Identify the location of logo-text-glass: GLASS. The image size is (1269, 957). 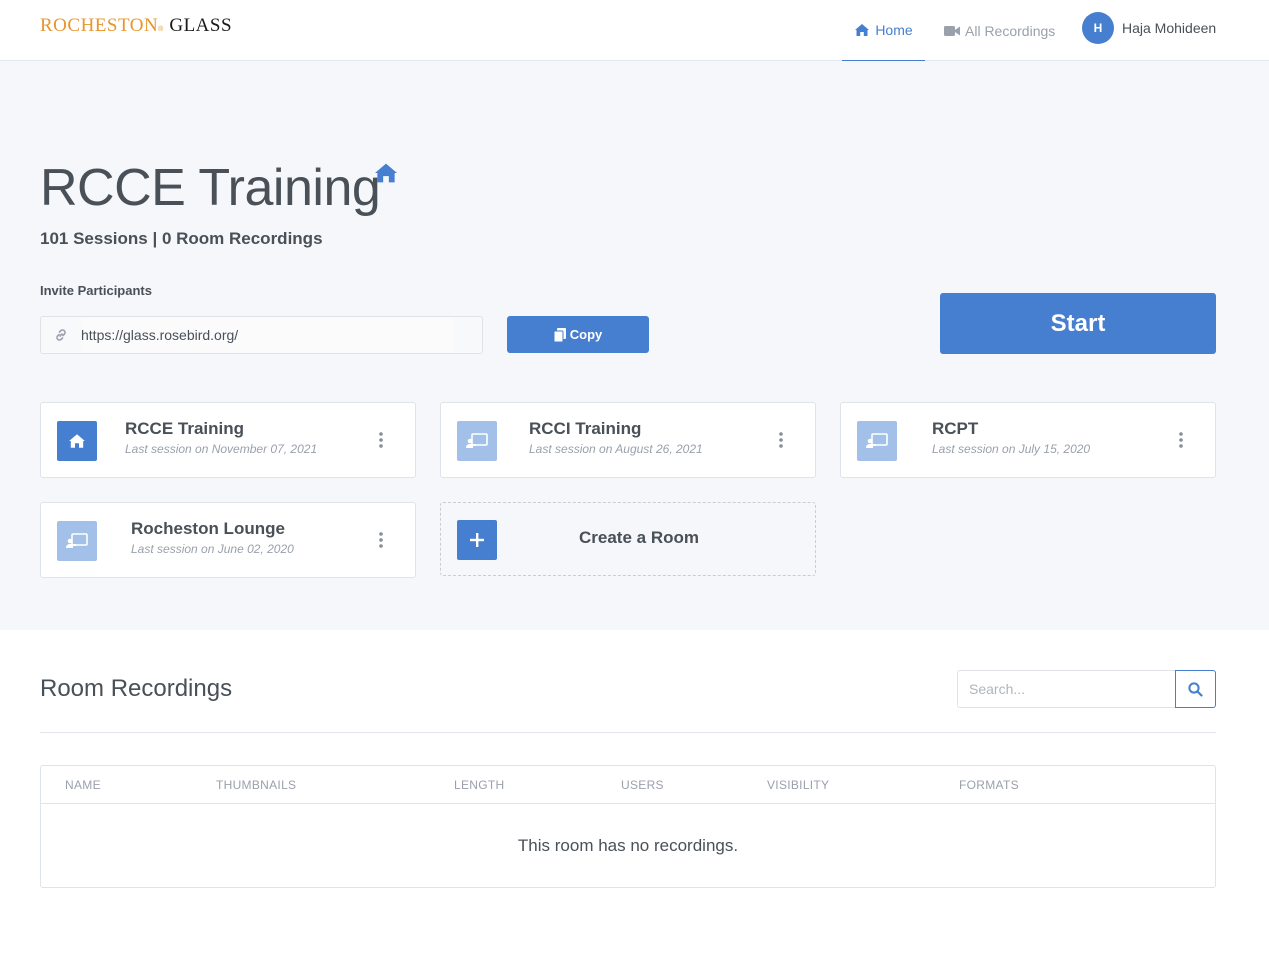
(201, 25).